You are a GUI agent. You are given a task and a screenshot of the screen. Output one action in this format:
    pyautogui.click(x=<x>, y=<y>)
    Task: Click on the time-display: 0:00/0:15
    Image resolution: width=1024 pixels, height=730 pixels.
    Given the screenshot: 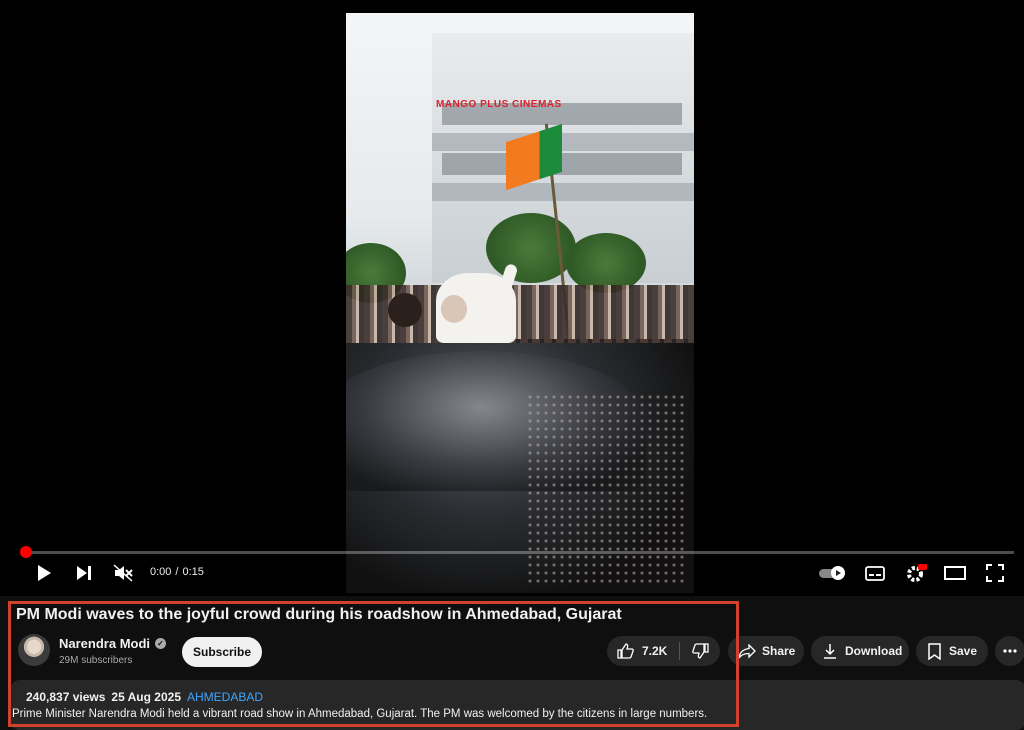 What is the action you would take?
    pyautogui.click(x=177, y=572)
    